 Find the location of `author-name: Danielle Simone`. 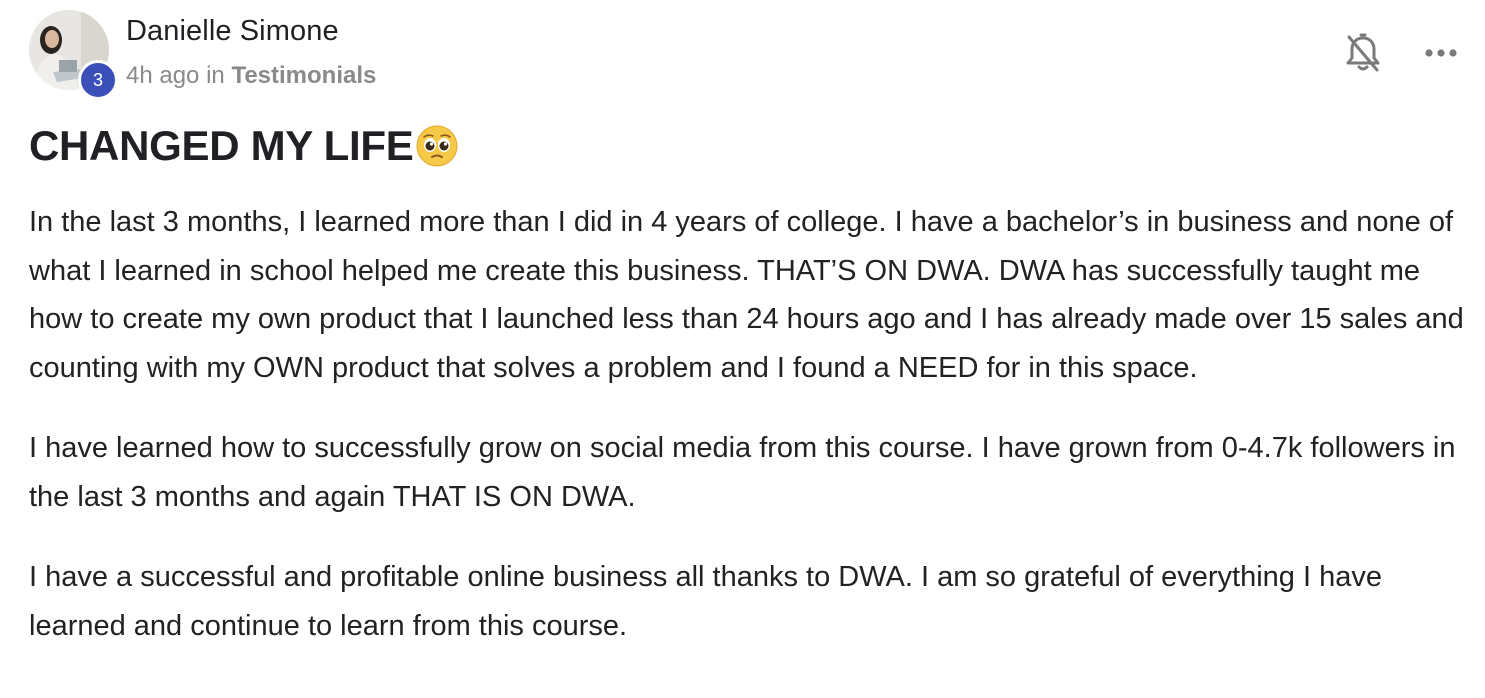

author-name: Danielle Simone is located at coordinates (232, 31).